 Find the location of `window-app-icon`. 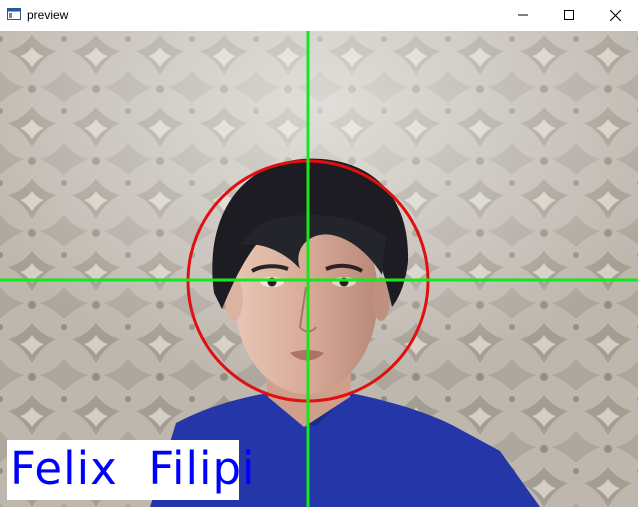

window-app-icon is located at coordinates (14, 14).